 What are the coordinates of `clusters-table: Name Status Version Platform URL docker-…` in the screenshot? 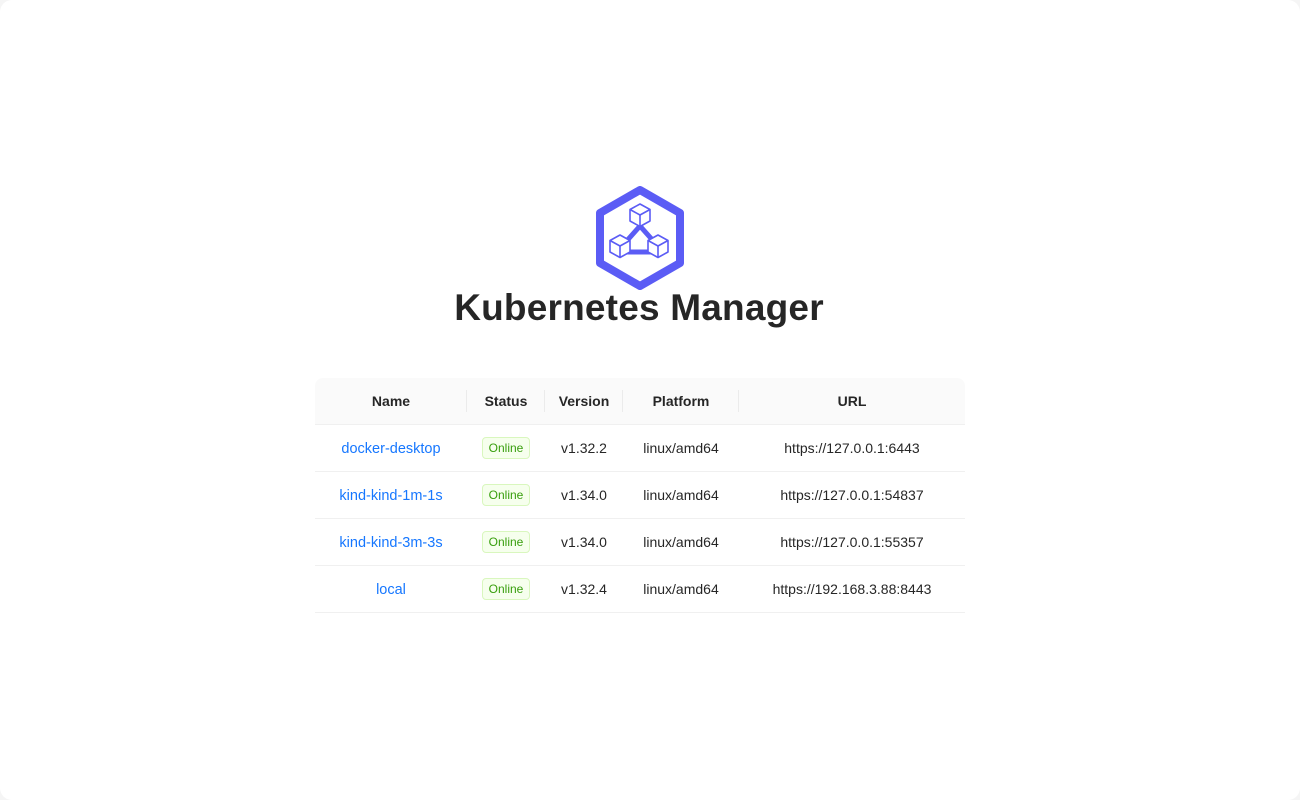 It's located at (640, 495).